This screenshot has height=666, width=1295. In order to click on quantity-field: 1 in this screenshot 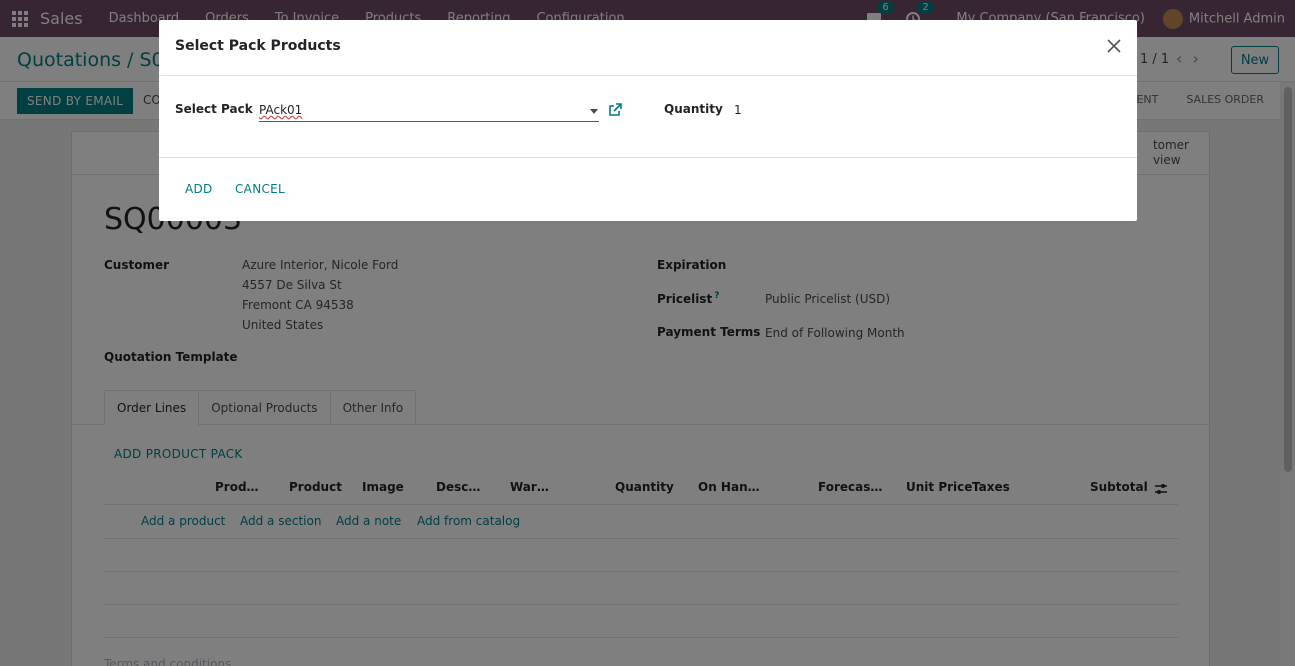, I will do `click(738, 110)`.